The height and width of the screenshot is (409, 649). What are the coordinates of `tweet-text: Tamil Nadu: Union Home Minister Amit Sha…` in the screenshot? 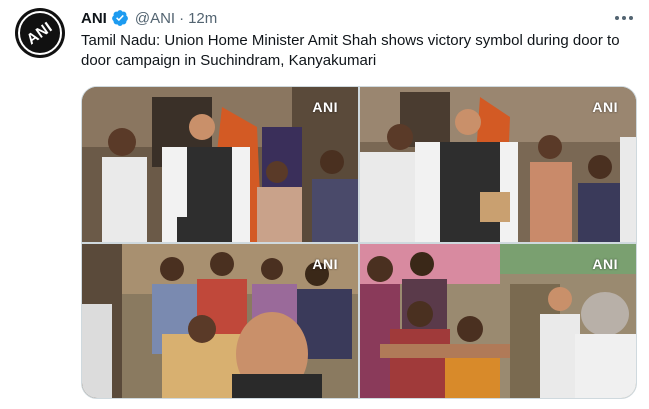 It's located at (350, 50).